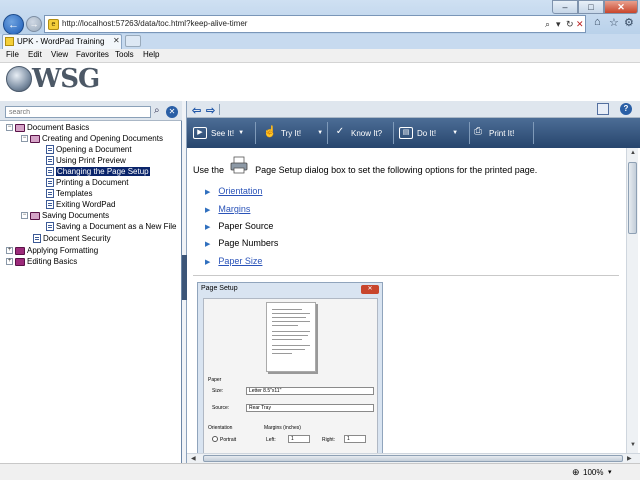 This screenshot has height=480, width=640. I want to click on close-window-button: ✕, so click(621, 7).